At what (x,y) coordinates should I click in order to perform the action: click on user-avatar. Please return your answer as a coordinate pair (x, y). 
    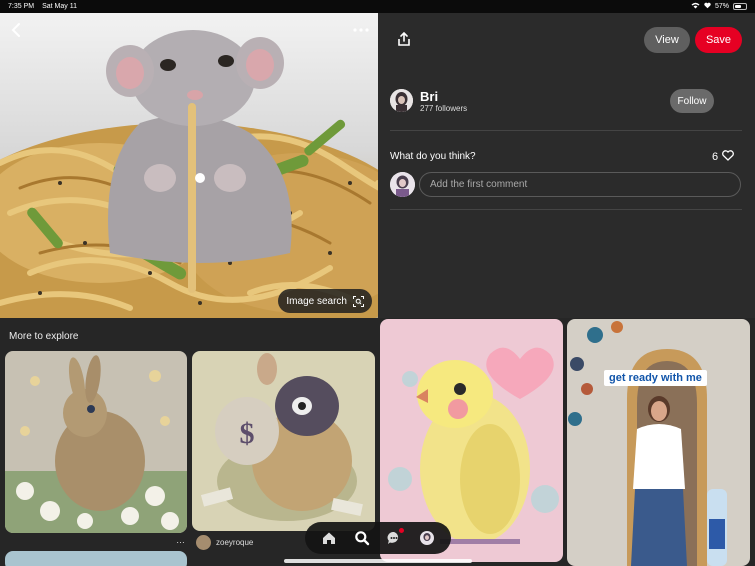
    Looking at the image, I should click on (402, 184).